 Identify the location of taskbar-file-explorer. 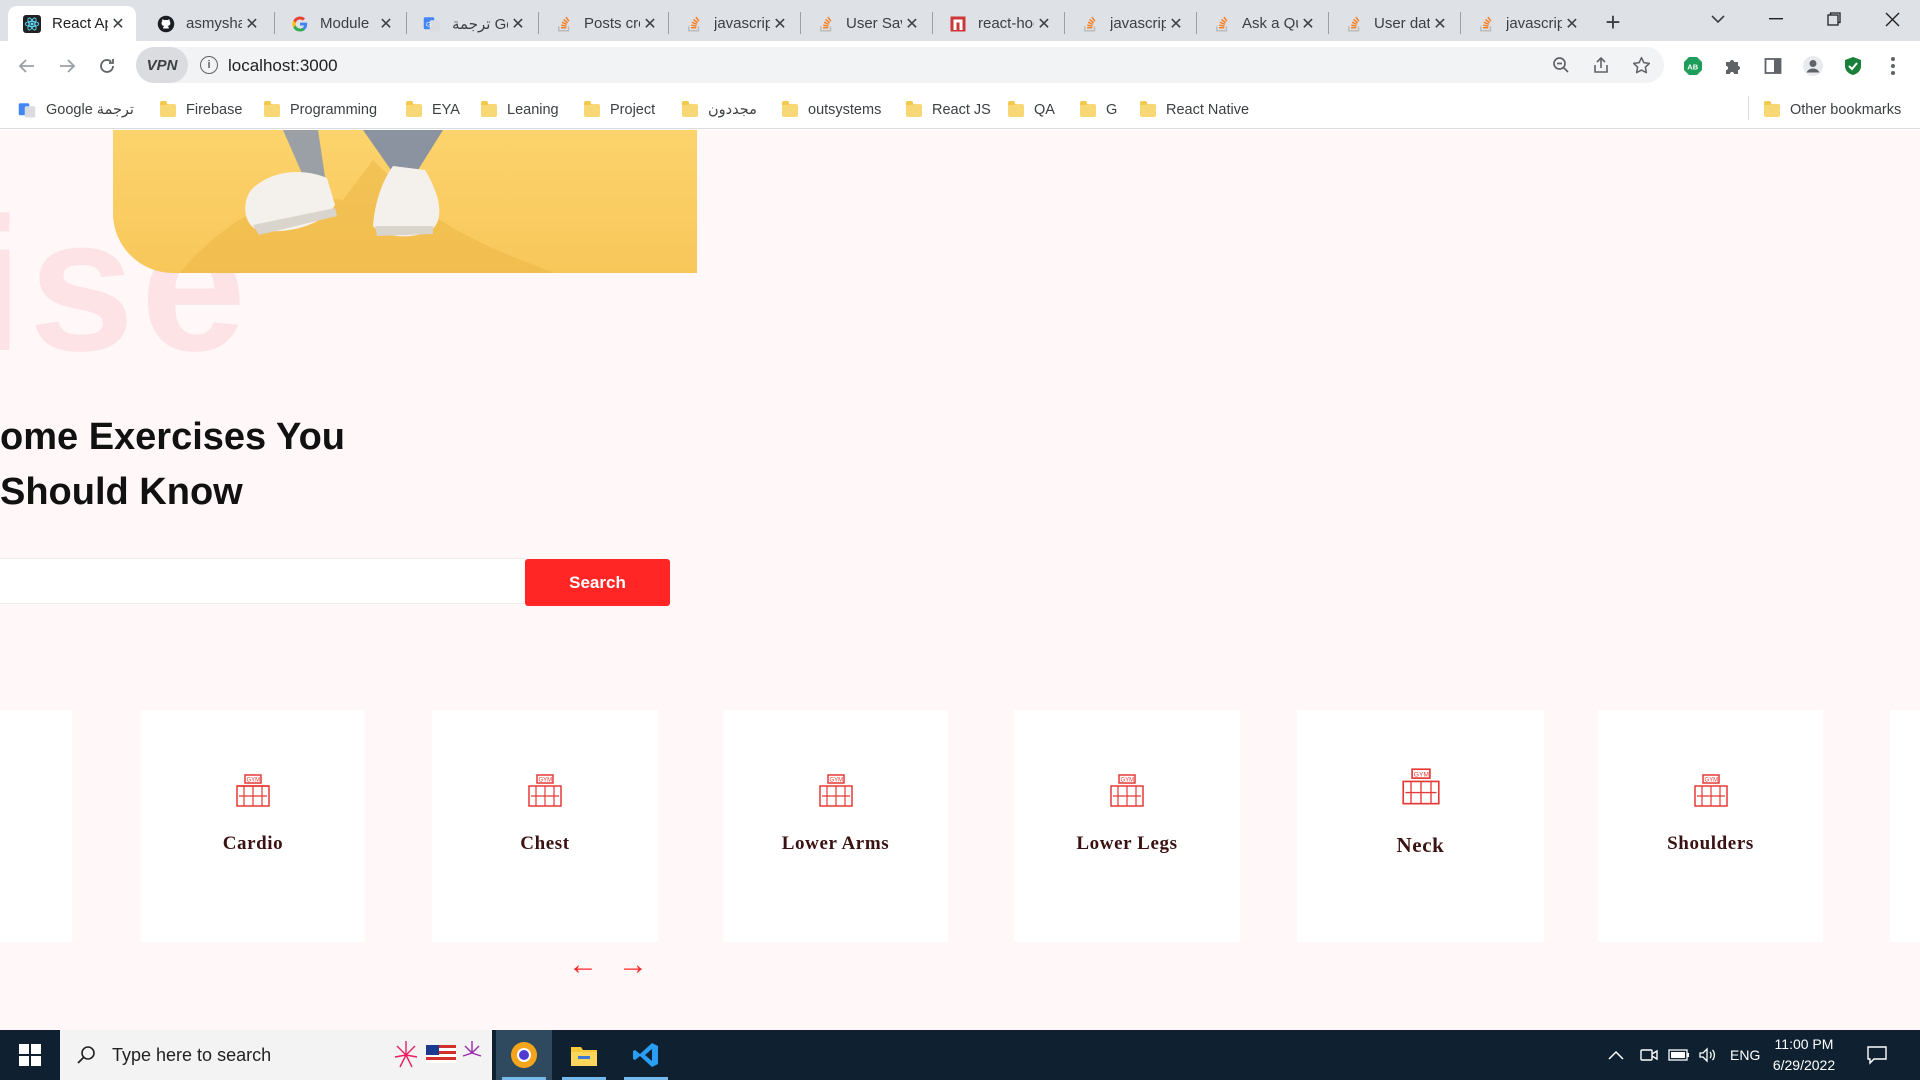
(584, 1055).